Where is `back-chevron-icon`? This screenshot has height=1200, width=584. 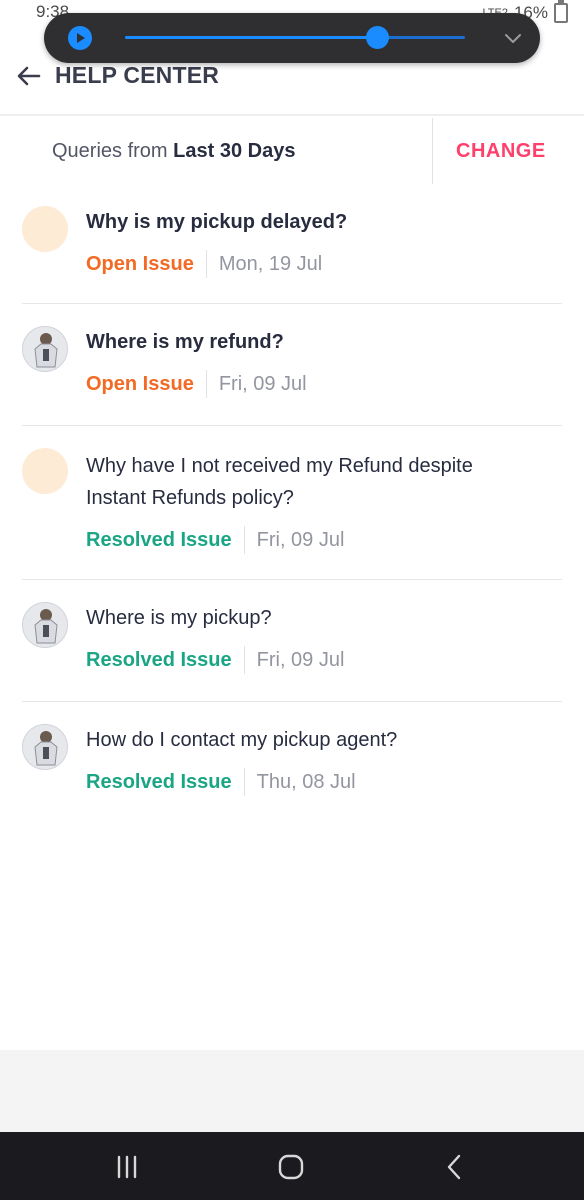 back-chevron-icon is located at coordinates (454, 1167).